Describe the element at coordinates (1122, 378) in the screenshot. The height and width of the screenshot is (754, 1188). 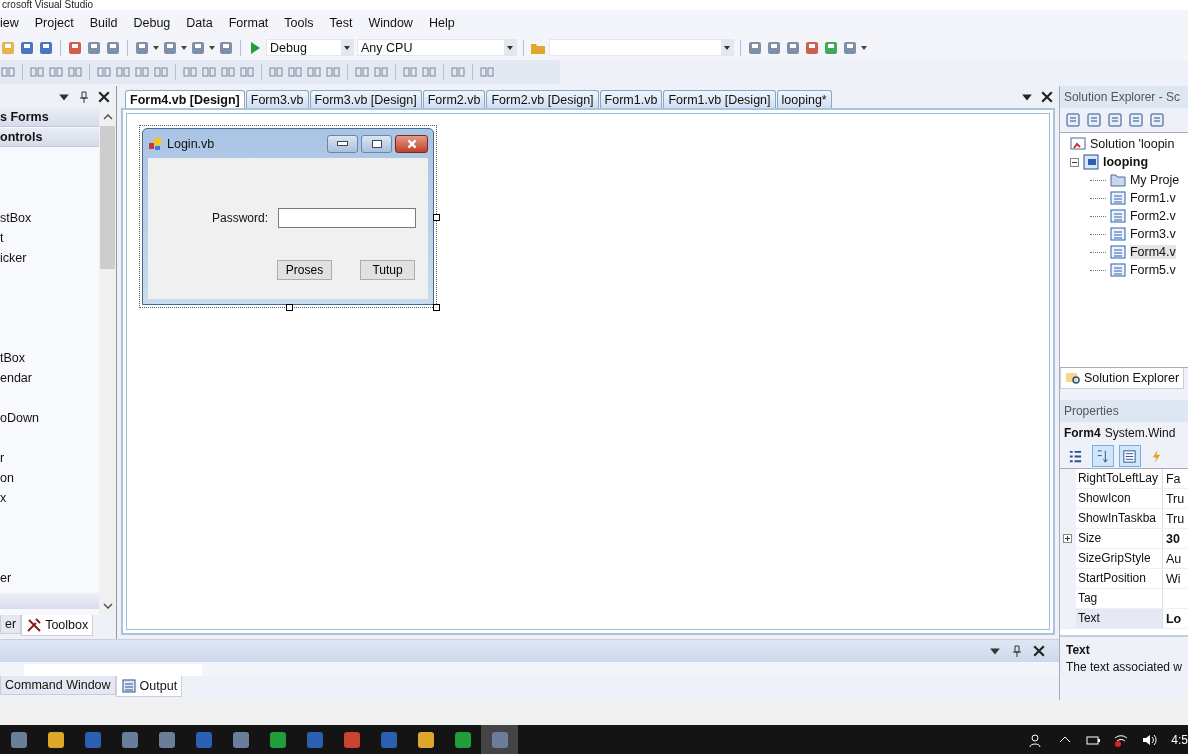
I see `panel-tab: Solution Explorer` at that location.